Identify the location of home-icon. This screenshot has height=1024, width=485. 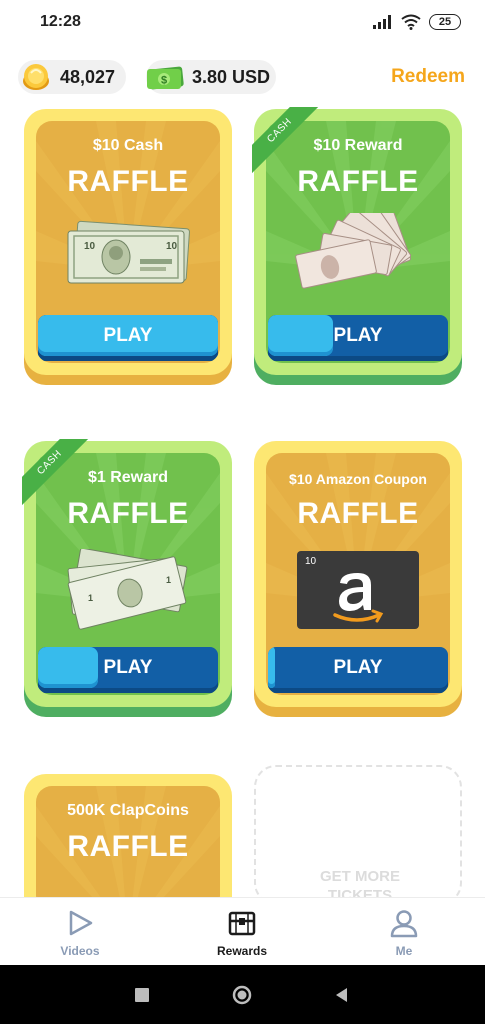
(242, 995).